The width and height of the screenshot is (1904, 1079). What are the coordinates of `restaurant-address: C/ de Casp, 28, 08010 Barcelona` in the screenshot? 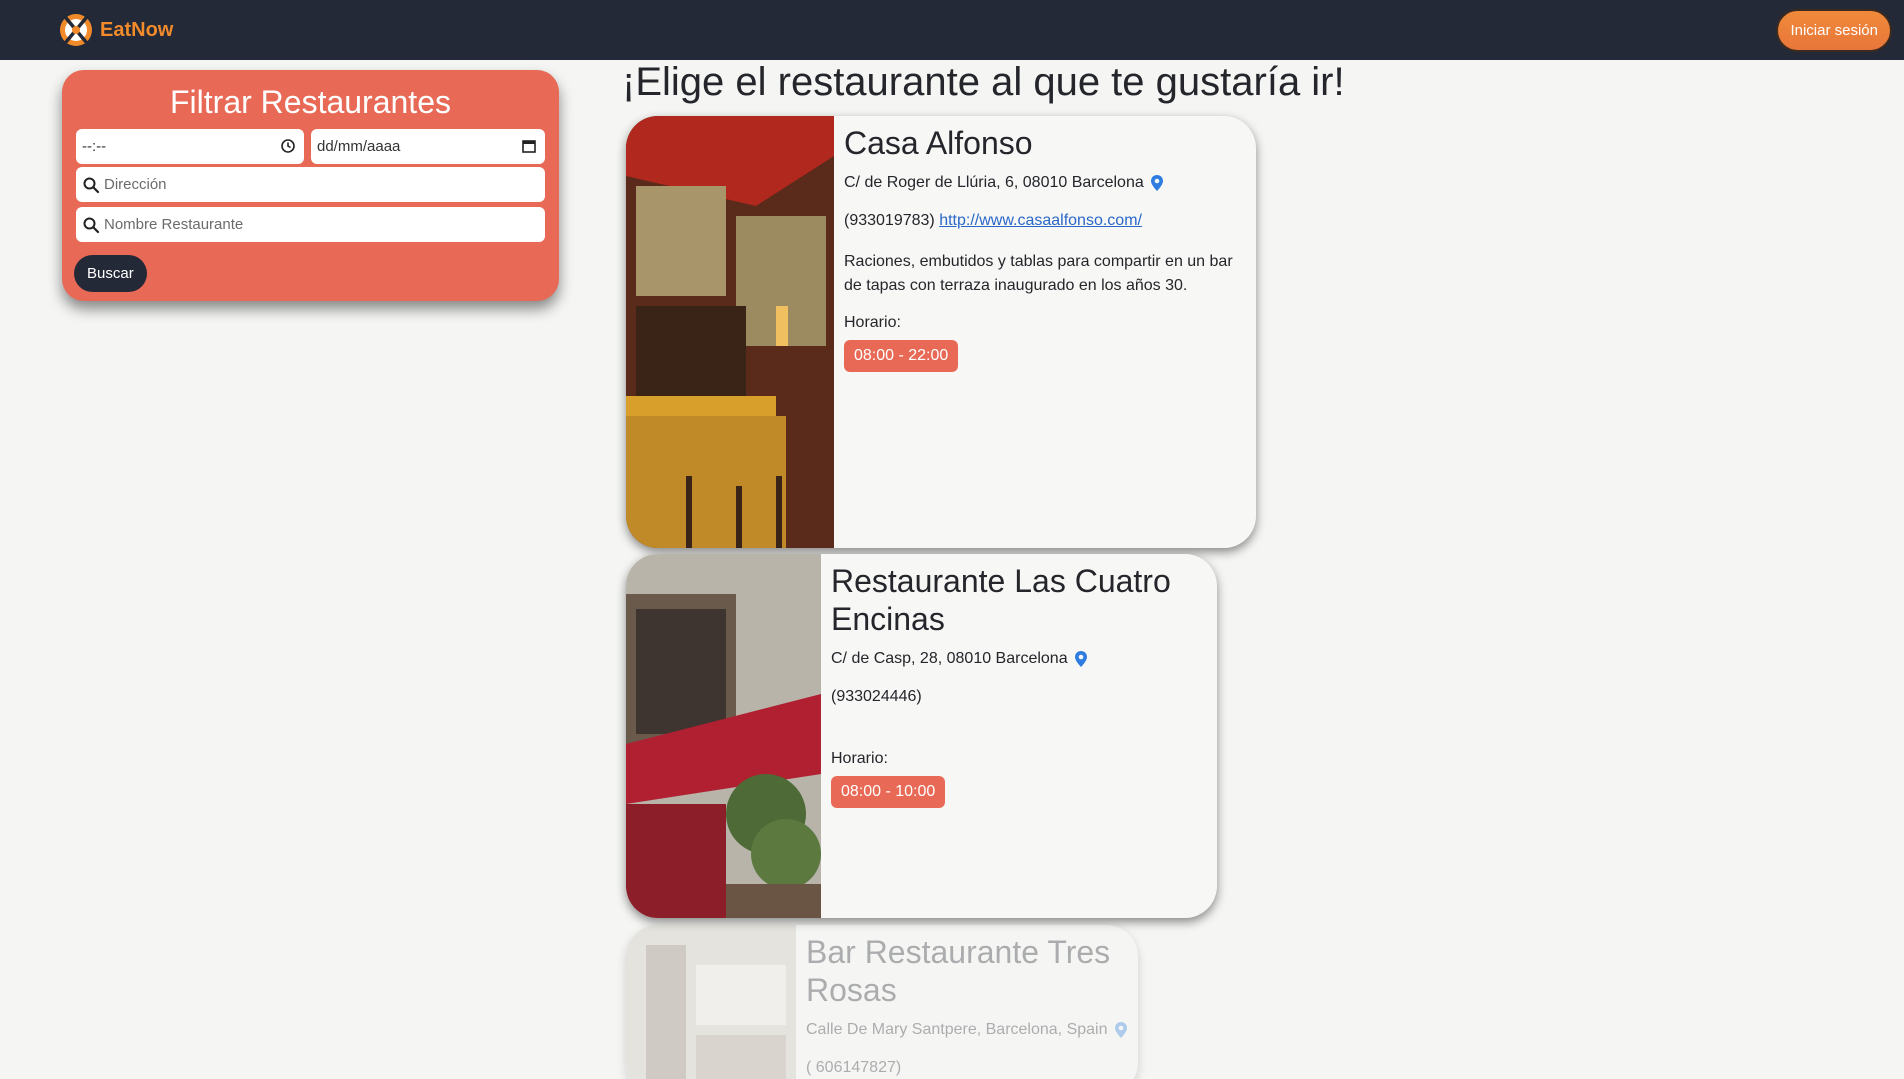 It's located at (1024, 659).